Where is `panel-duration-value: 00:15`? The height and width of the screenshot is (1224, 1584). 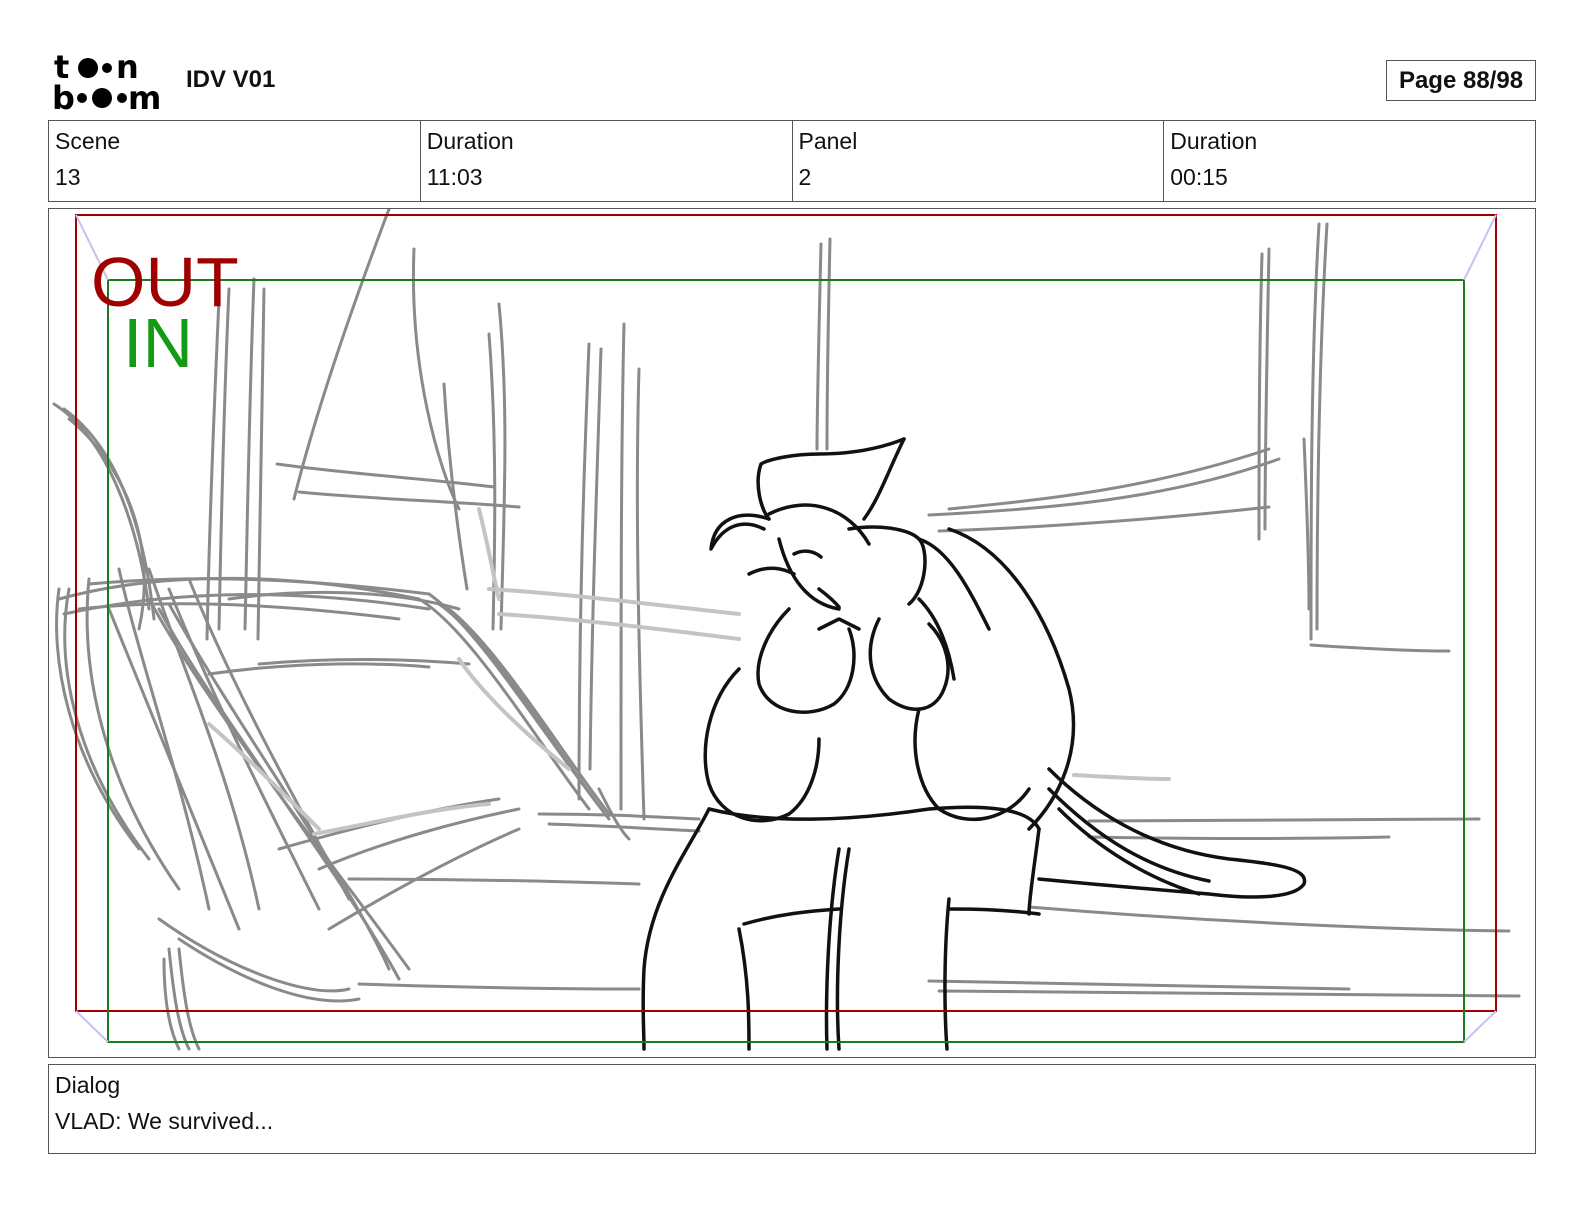 panel-duration-value: 00:15 is located at coordinates (1199, 177).